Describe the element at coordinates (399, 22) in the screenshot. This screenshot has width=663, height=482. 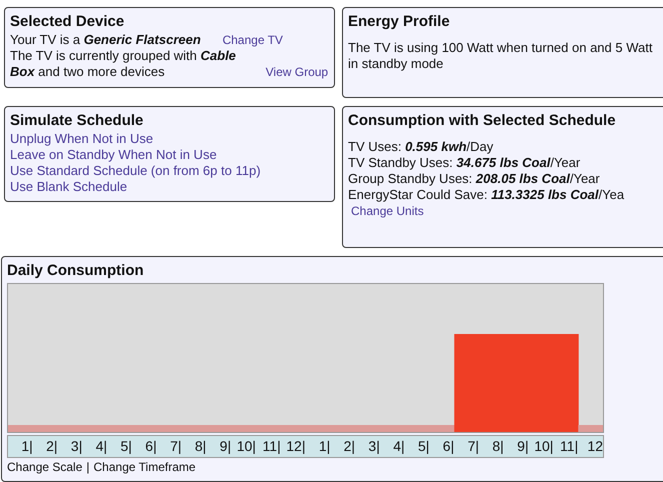
I see `panel-title: Energy Profile` at that location.